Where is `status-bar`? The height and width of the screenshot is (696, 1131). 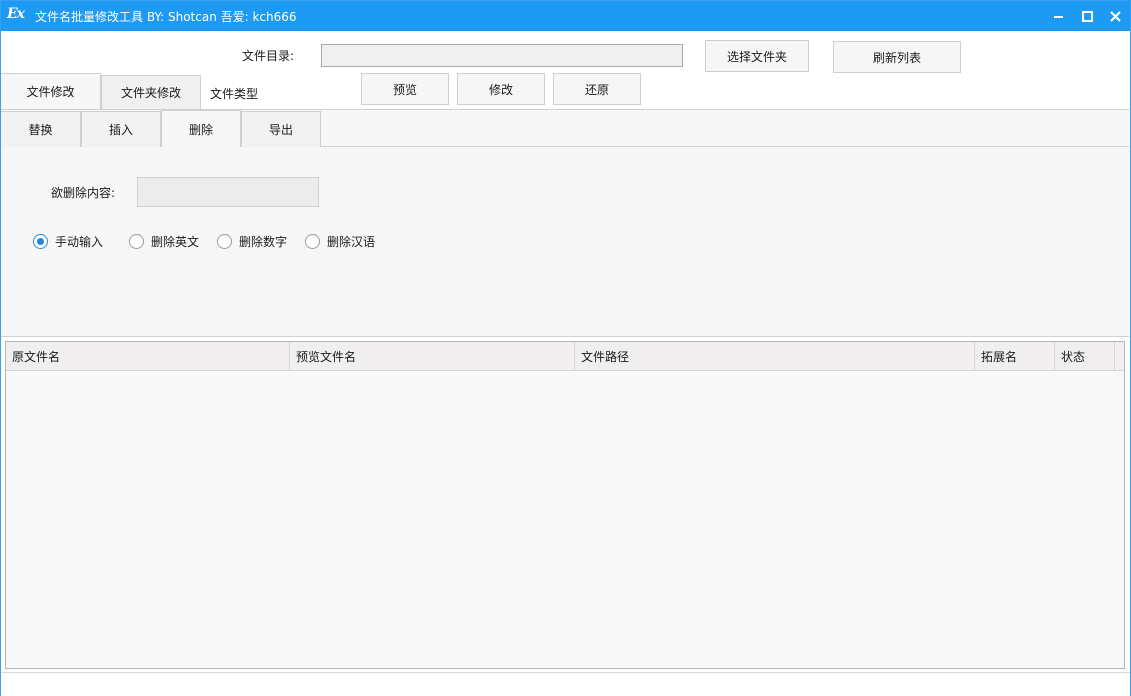
status-bar is located at coordinates (565, 684).